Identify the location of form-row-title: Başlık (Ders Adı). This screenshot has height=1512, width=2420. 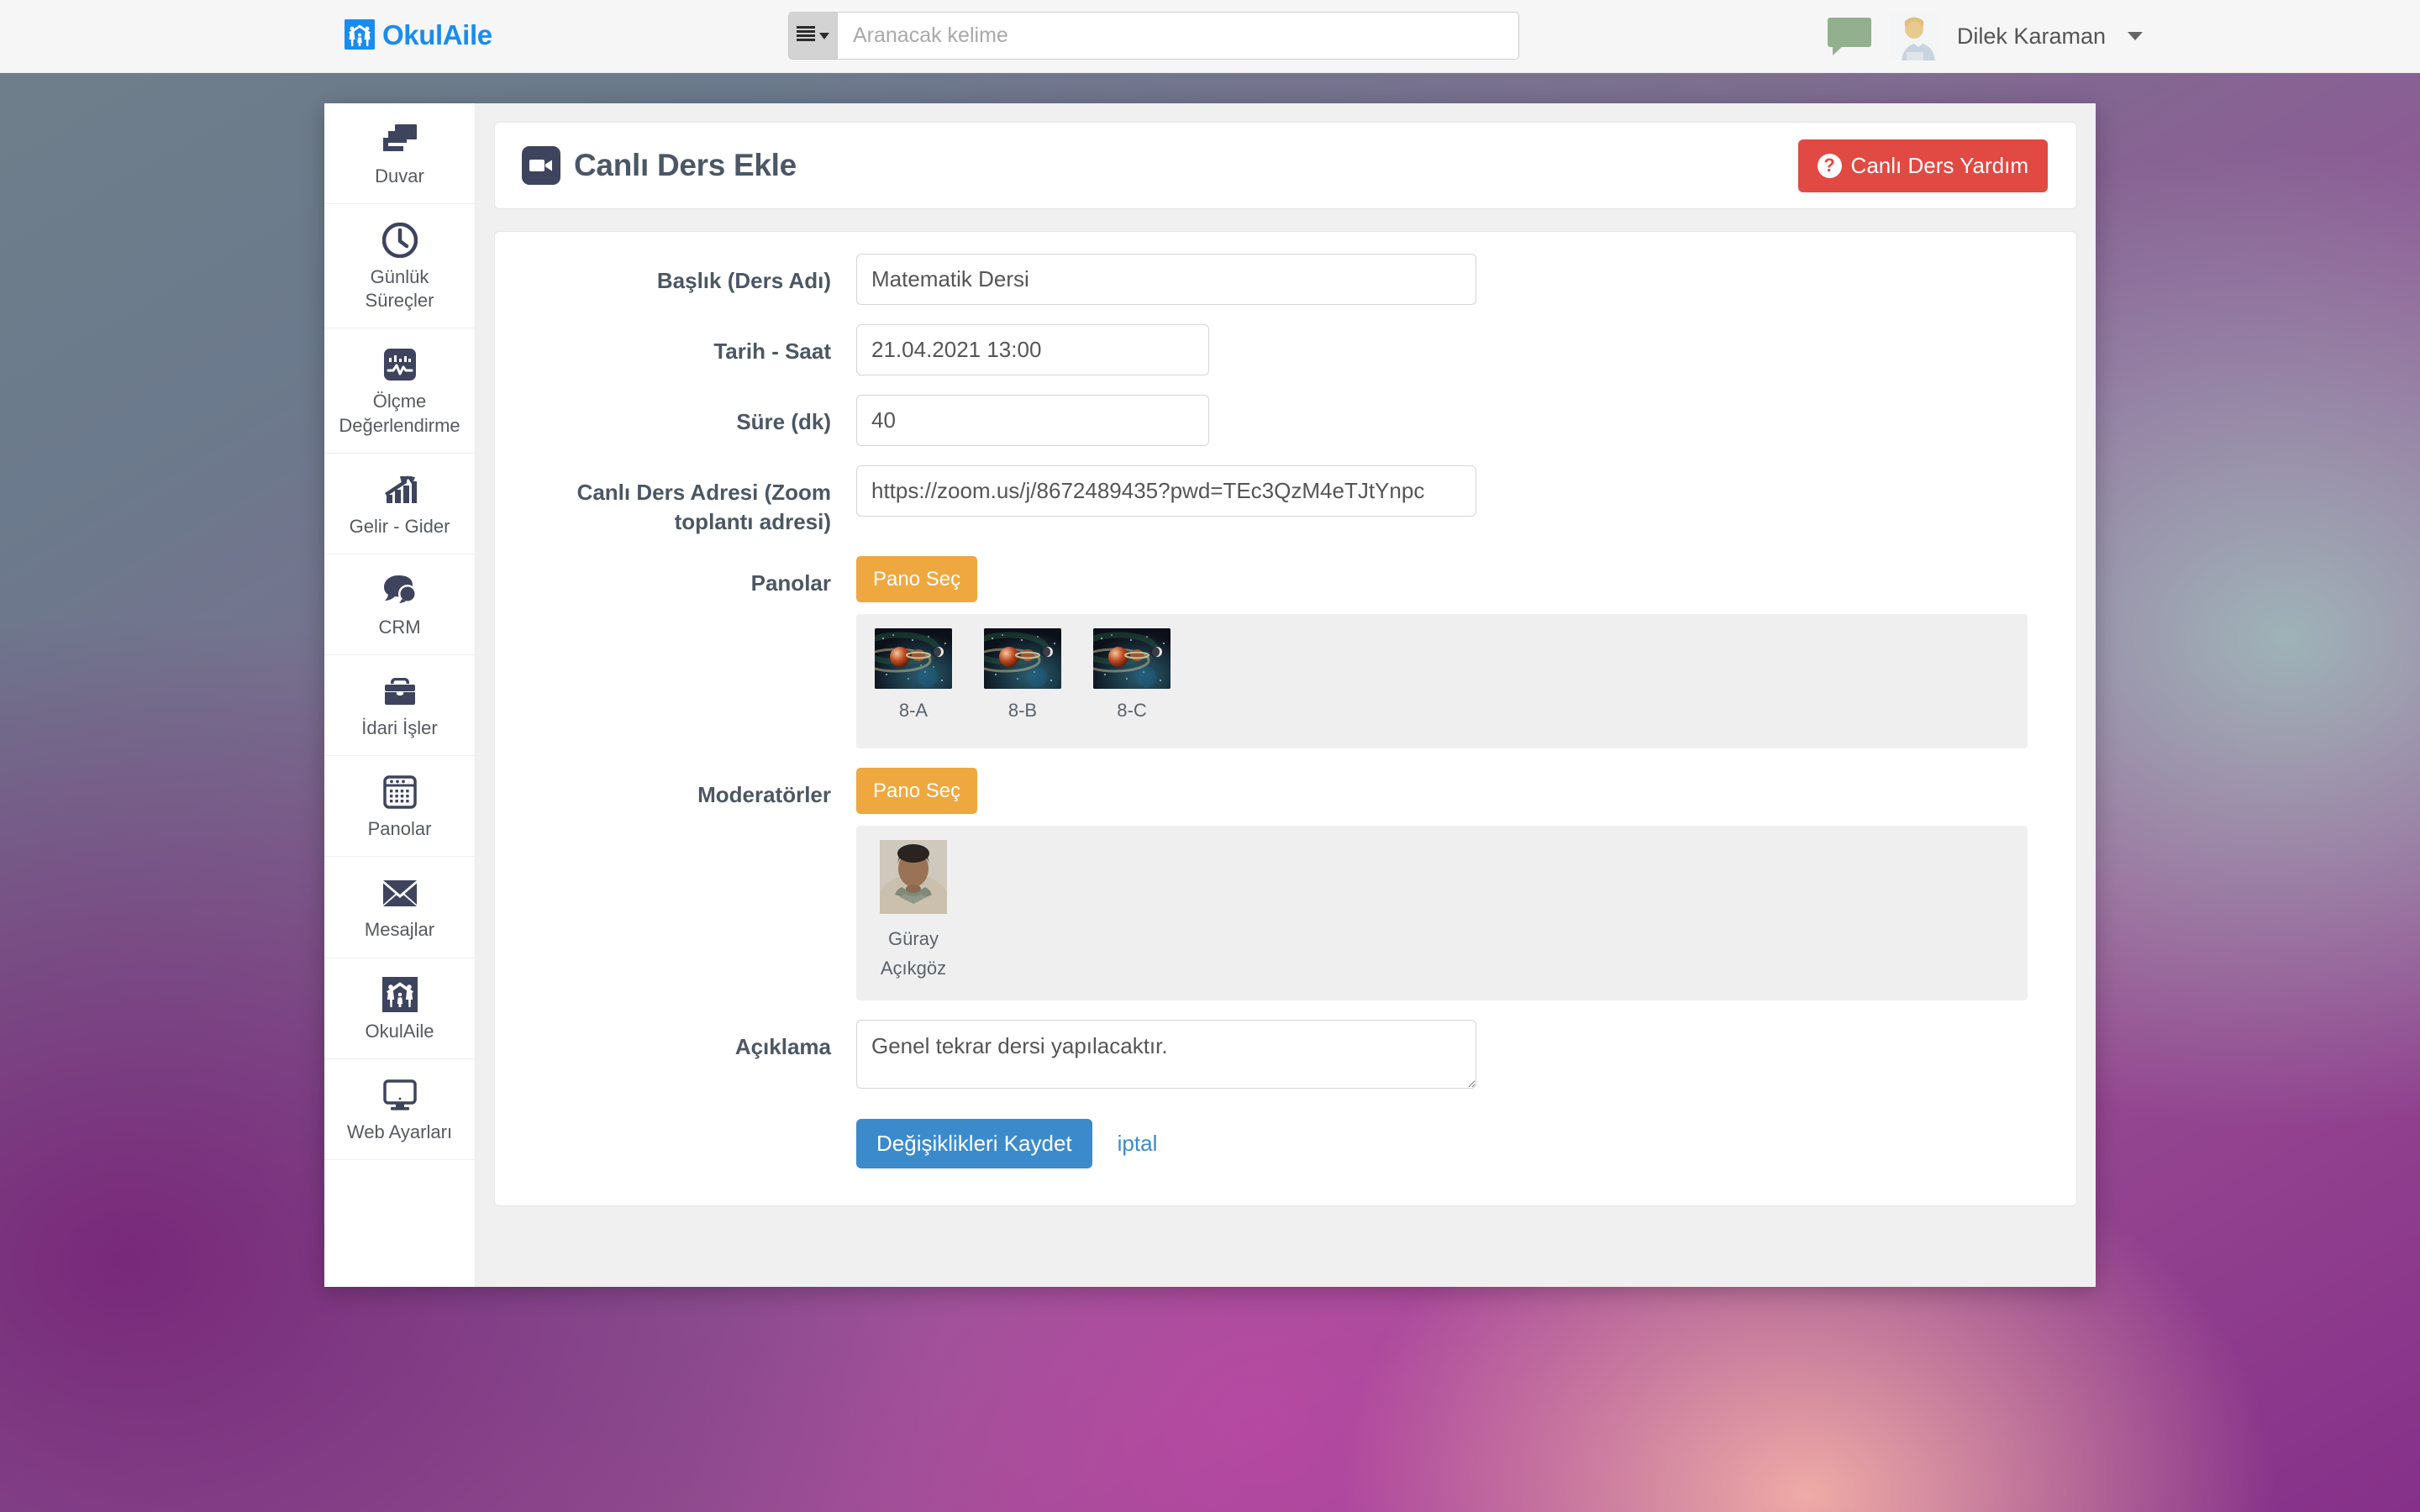
(1286, 279).